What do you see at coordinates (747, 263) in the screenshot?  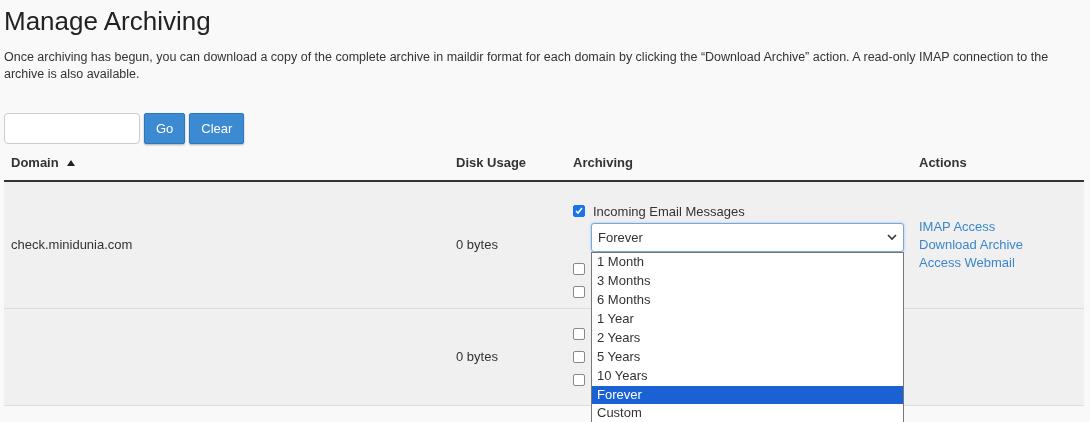 I see `dropdown-option: 1 Month` at bounding box center [747, 263].